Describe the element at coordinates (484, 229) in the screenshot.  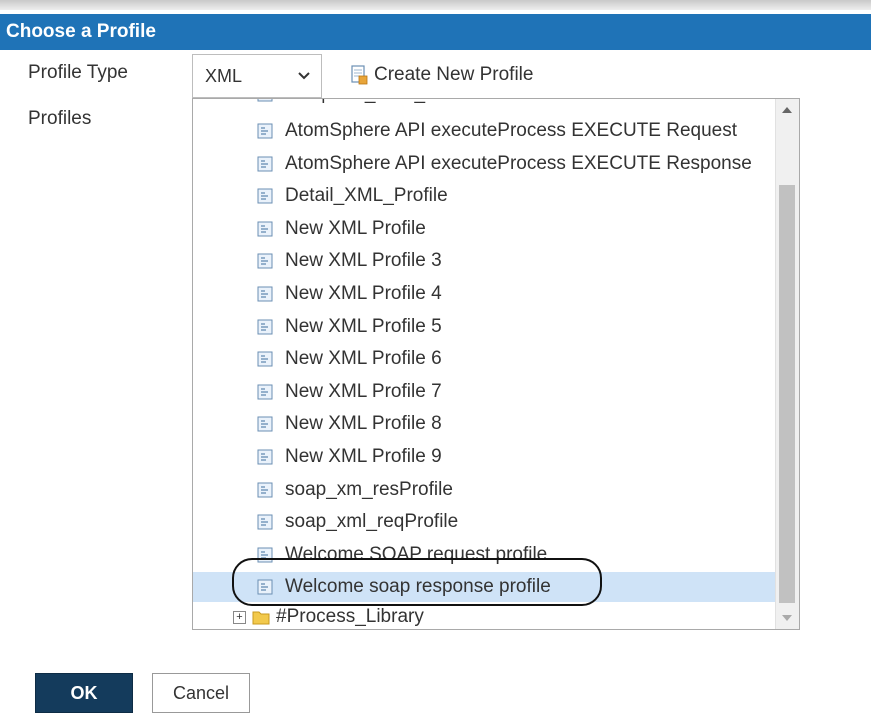
I see `list-item: New XML Profile` at that location.